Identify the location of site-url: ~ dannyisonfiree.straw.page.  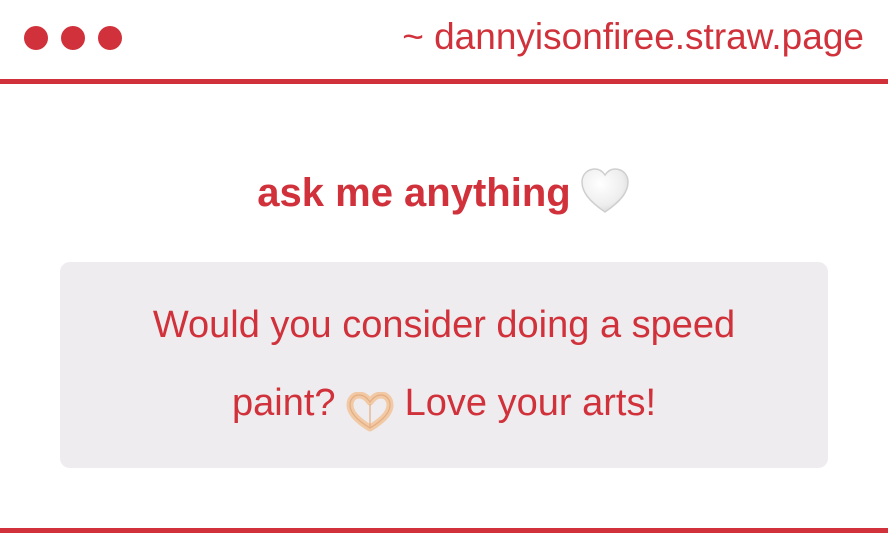
(633, 37).